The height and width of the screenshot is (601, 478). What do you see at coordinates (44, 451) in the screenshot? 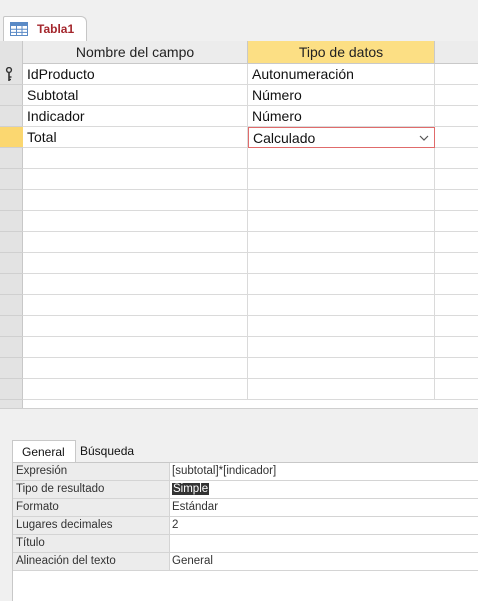
I see `tab-general: General` at bounding box center [44, 451].